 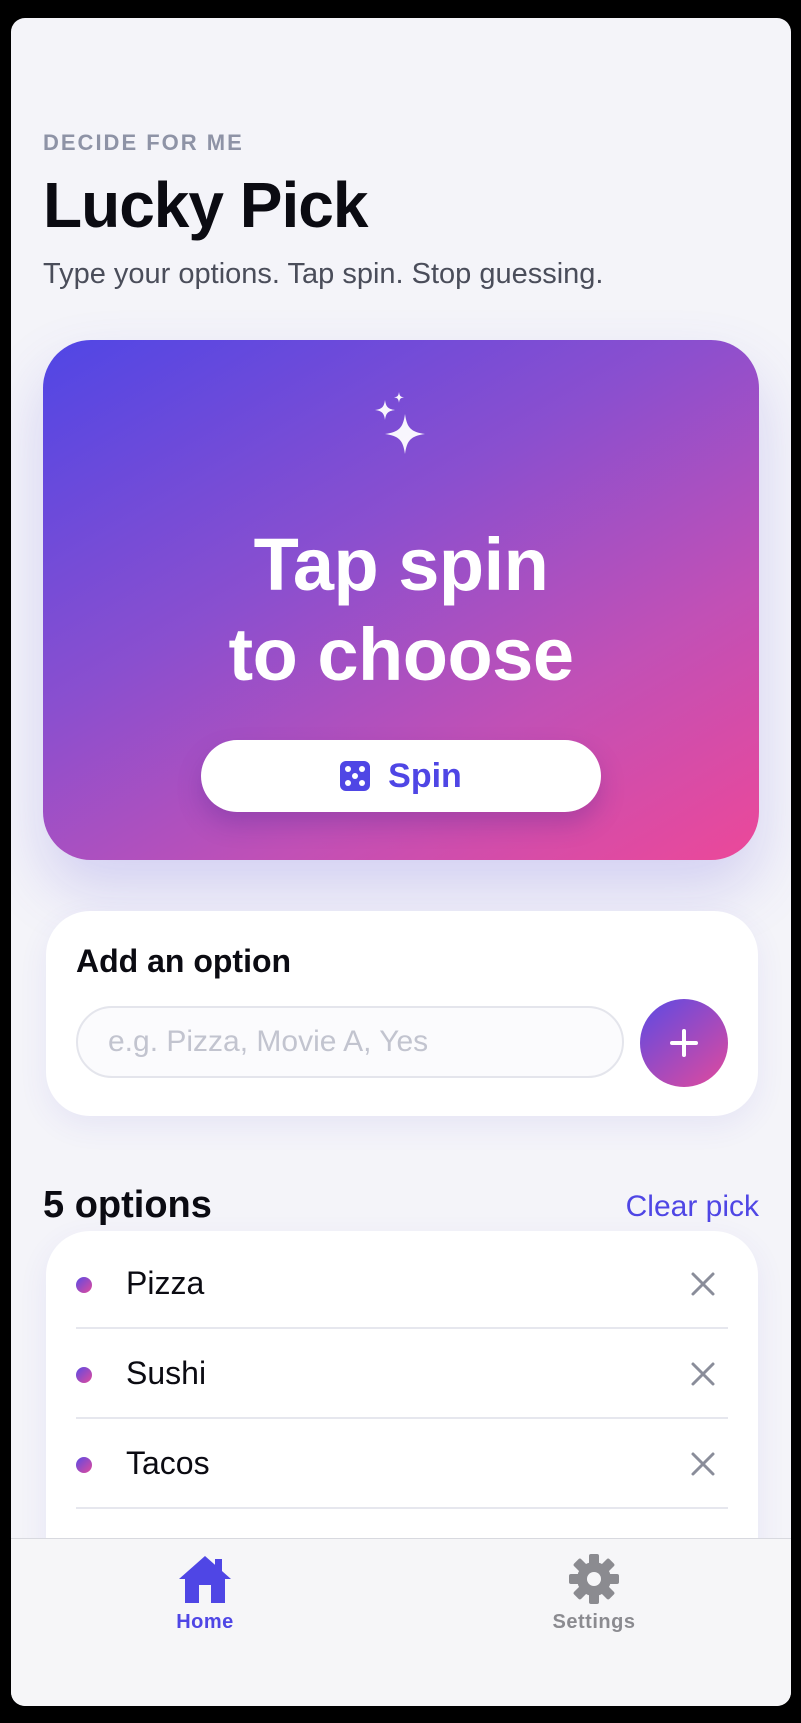 I want to click on tab-home: Home, so click(x=205, y=1593).